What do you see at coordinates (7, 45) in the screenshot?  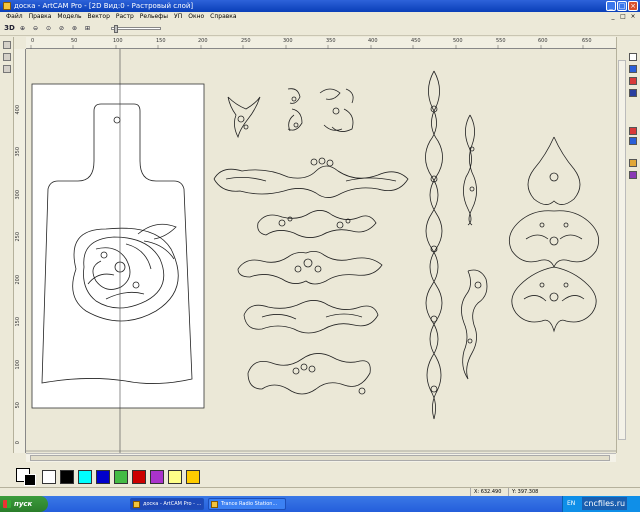 I see `project-panel-icon` at bounding box center [7, 45].